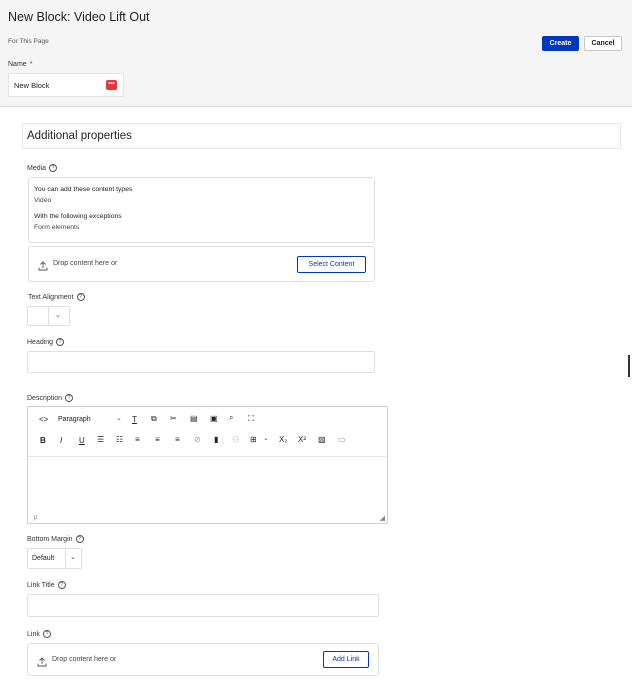 The image size is (632, 689). I want to click on personalize-icon: ⚇, so click(235, 439).